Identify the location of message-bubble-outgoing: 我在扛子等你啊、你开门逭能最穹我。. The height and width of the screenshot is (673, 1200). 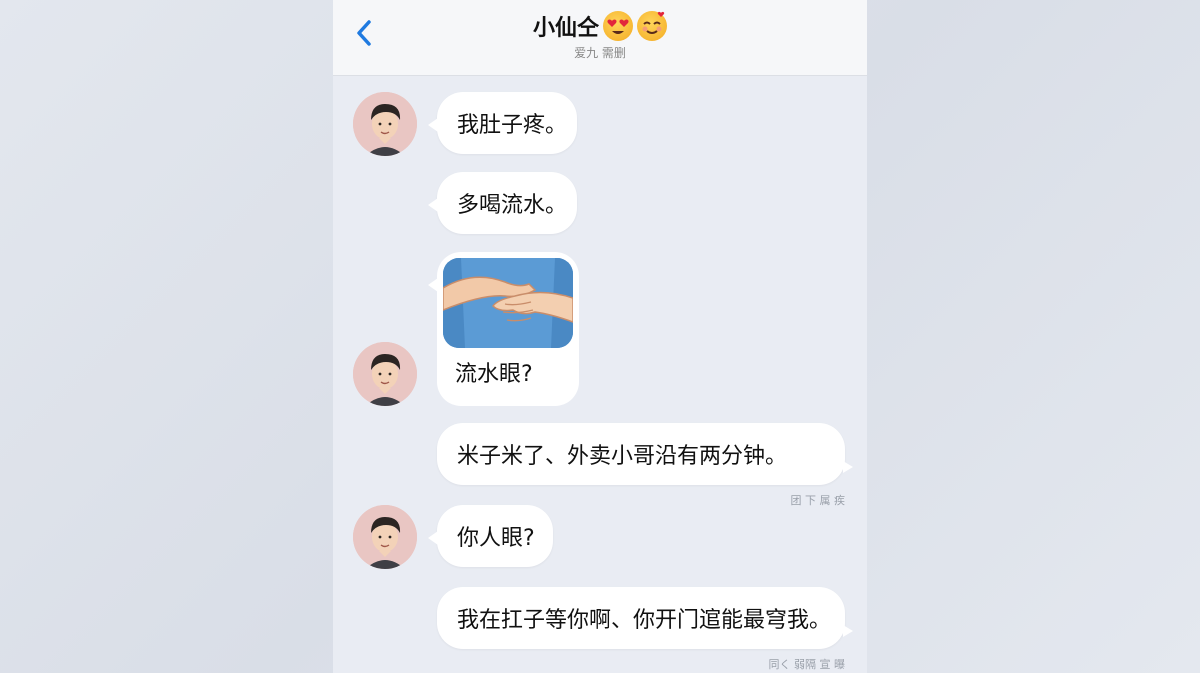
(645, 618).